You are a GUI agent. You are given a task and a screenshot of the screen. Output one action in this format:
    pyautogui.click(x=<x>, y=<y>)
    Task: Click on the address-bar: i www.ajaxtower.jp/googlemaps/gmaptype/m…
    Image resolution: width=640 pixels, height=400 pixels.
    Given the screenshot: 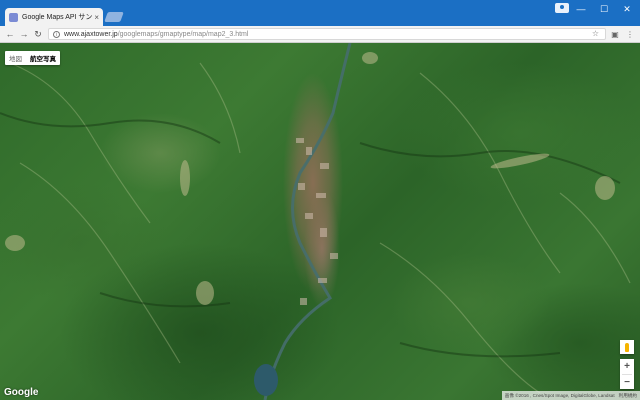 What is the action you would take?
    pyautogui.click(x=327, y=34)
    